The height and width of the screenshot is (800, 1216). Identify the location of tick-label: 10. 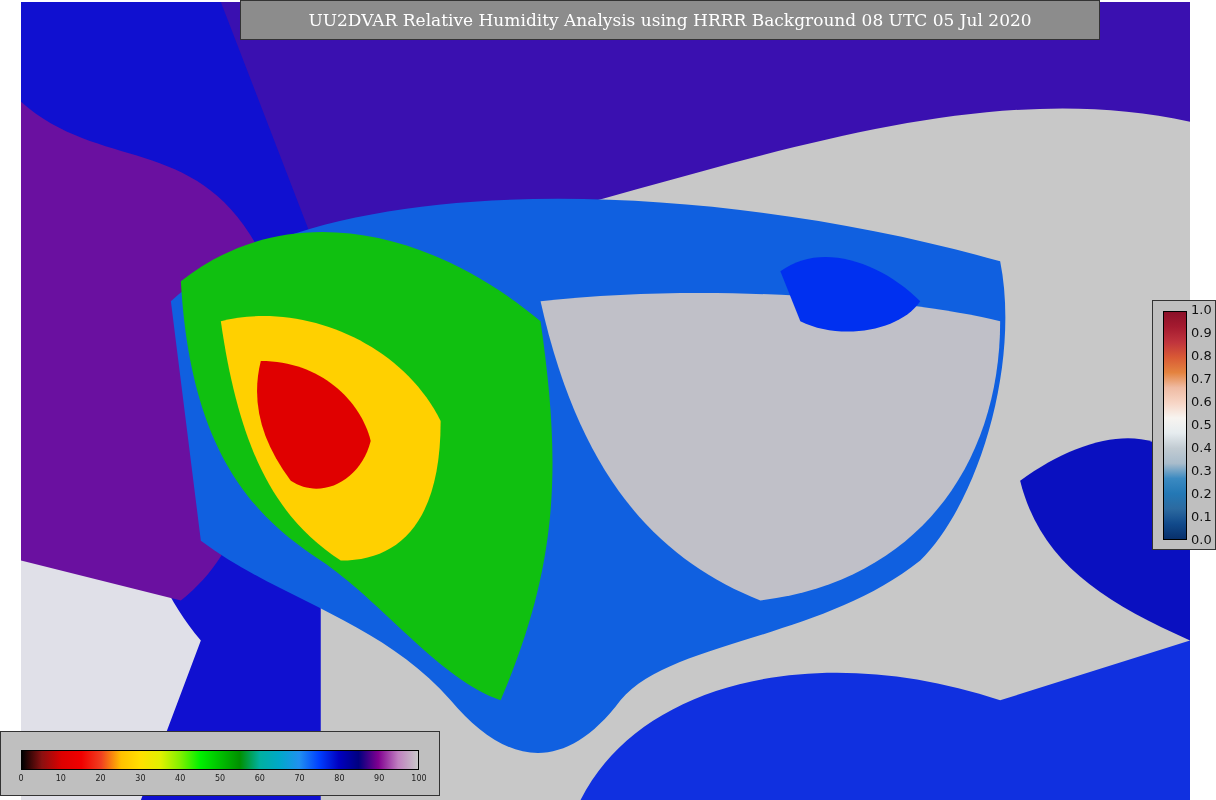
(60, 778).